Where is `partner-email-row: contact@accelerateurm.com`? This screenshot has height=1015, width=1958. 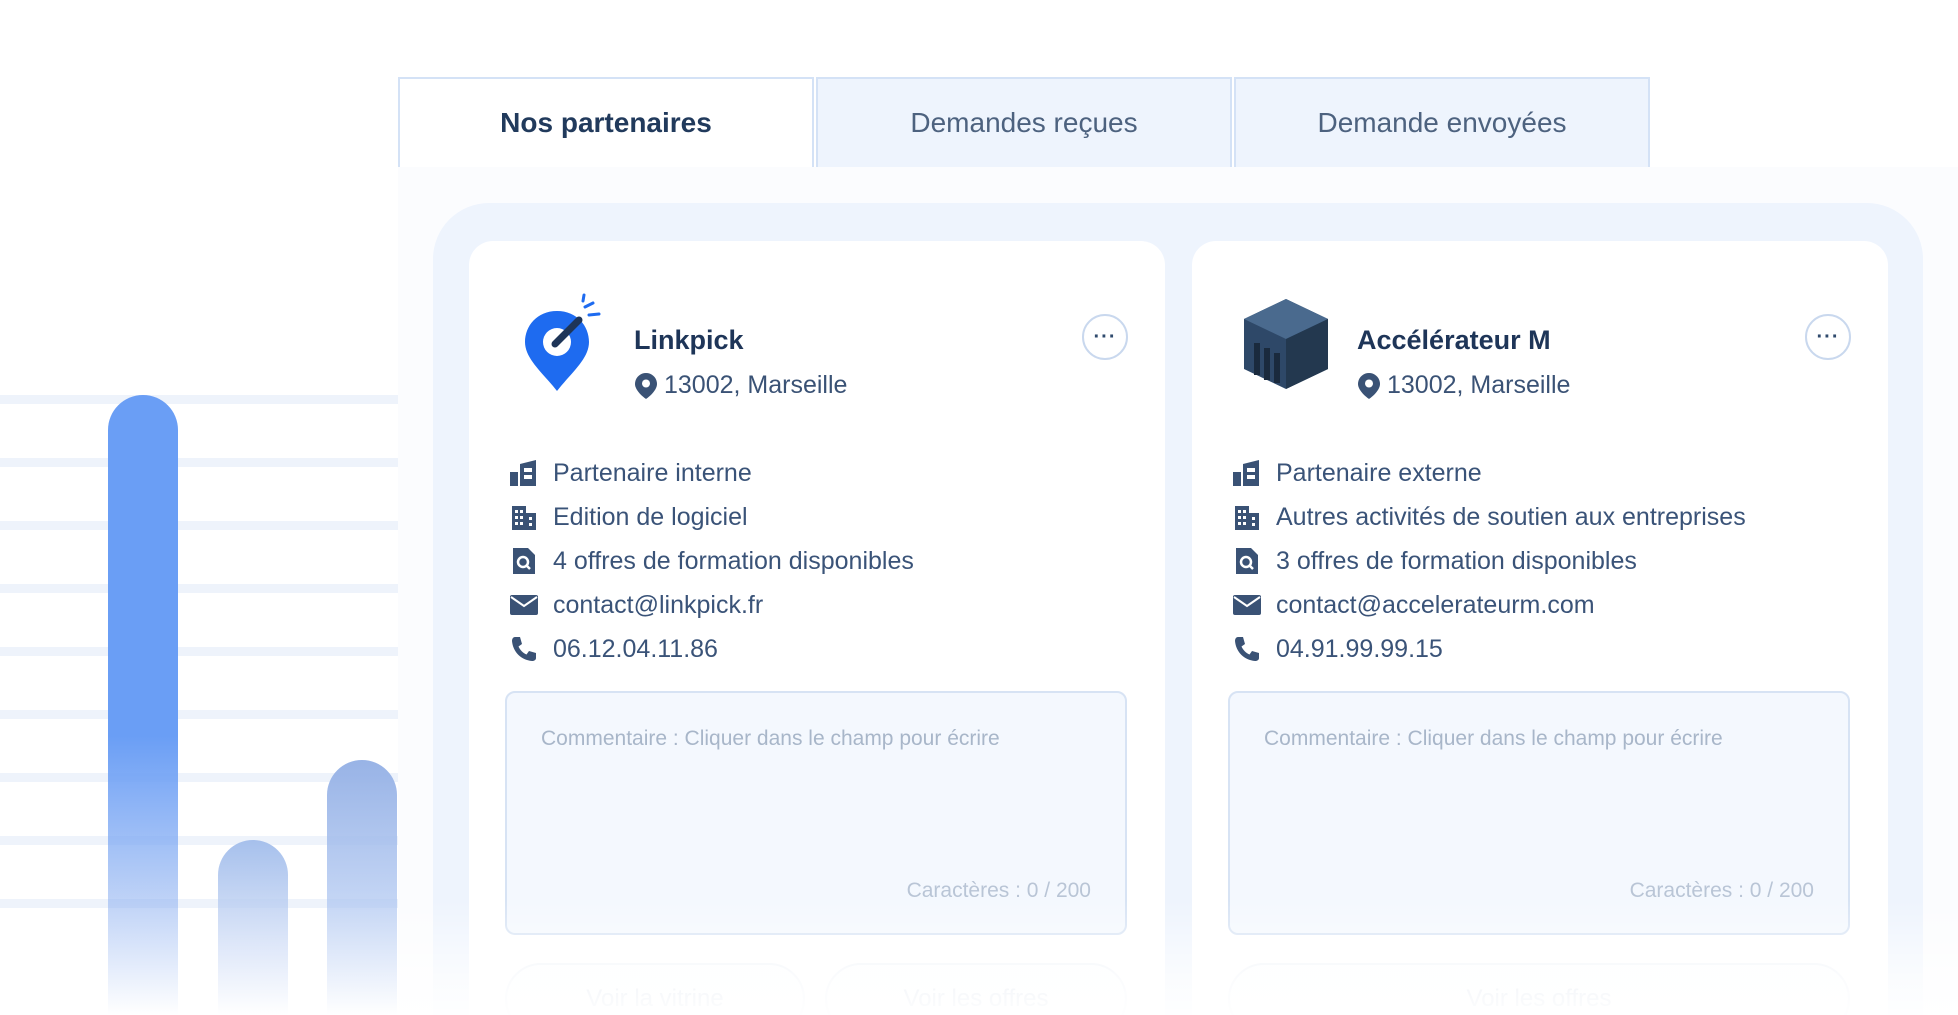
partner-email-row: contact@accelerateurm.com is located at coordinates (1488, 605).